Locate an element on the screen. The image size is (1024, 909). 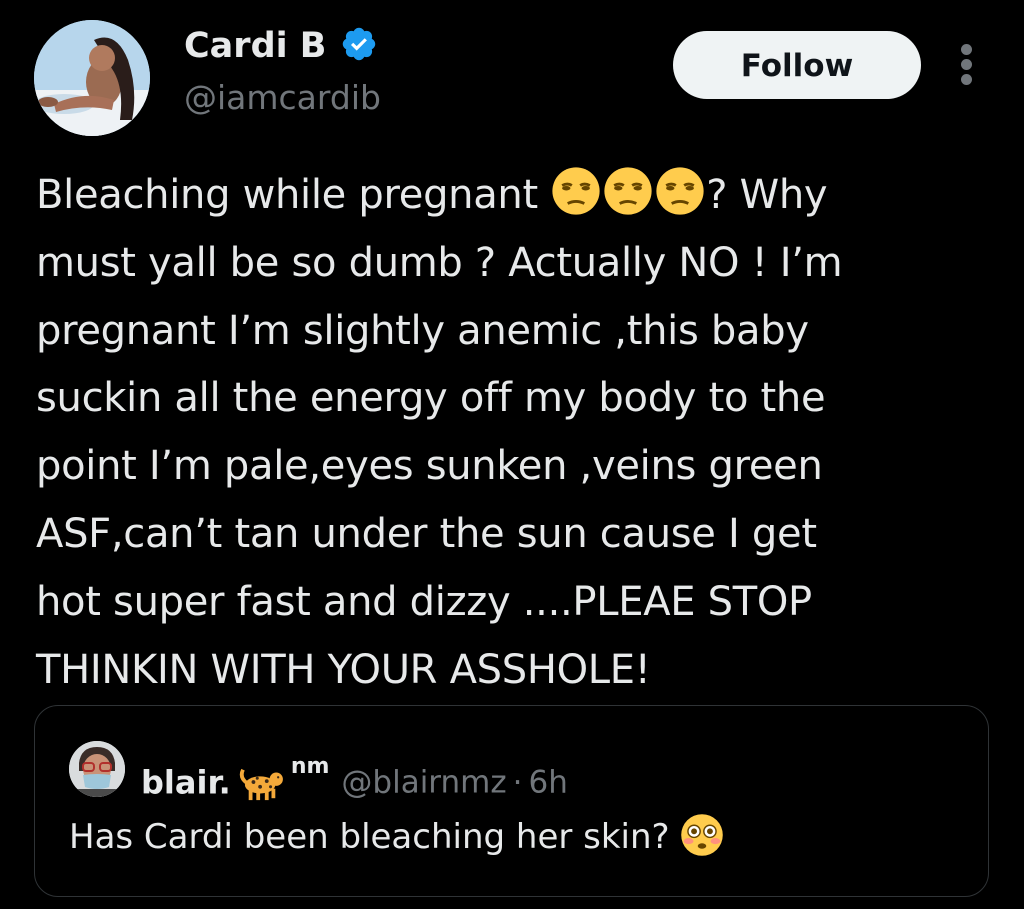
quoted-author-avatar is located at coordinates (97, 769).